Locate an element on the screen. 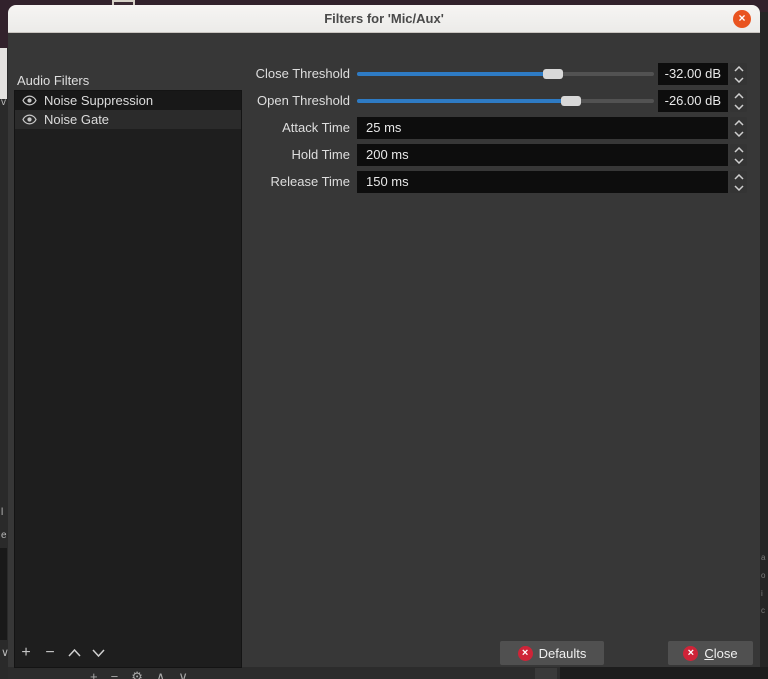  titlebar-close-button: × is located at coordinates (742, 19).